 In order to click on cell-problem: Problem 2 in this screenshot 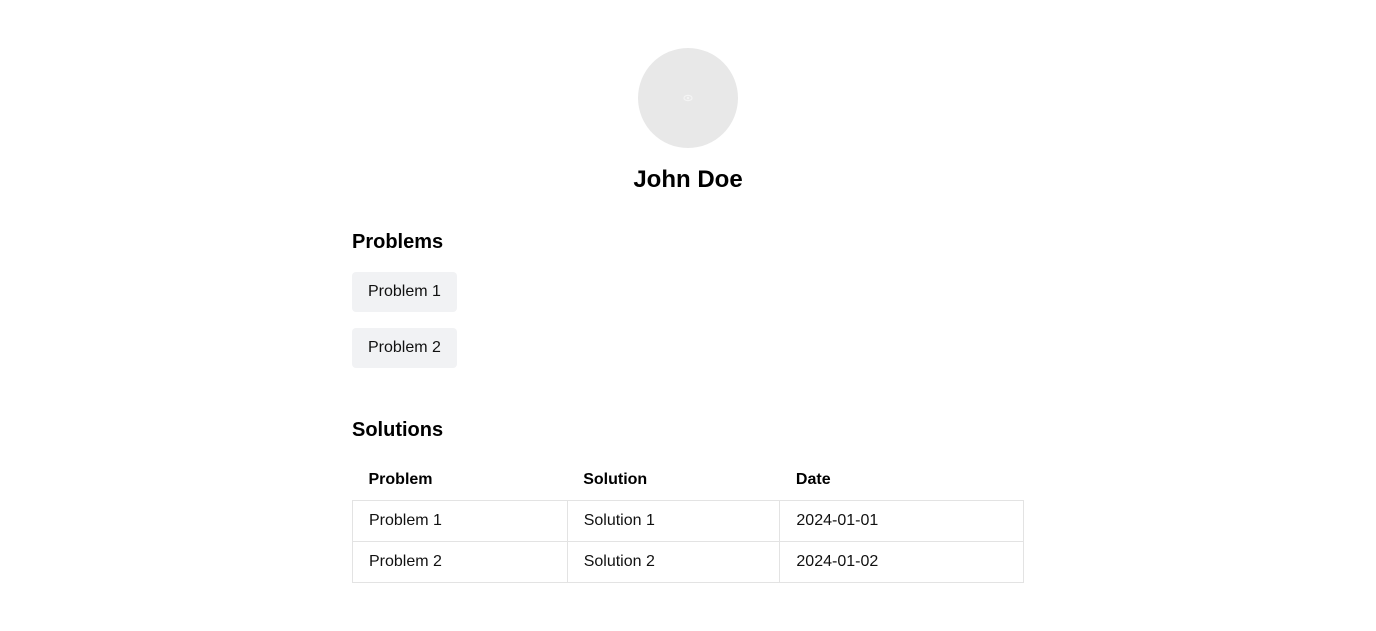, I will do `click(460, 561)`.